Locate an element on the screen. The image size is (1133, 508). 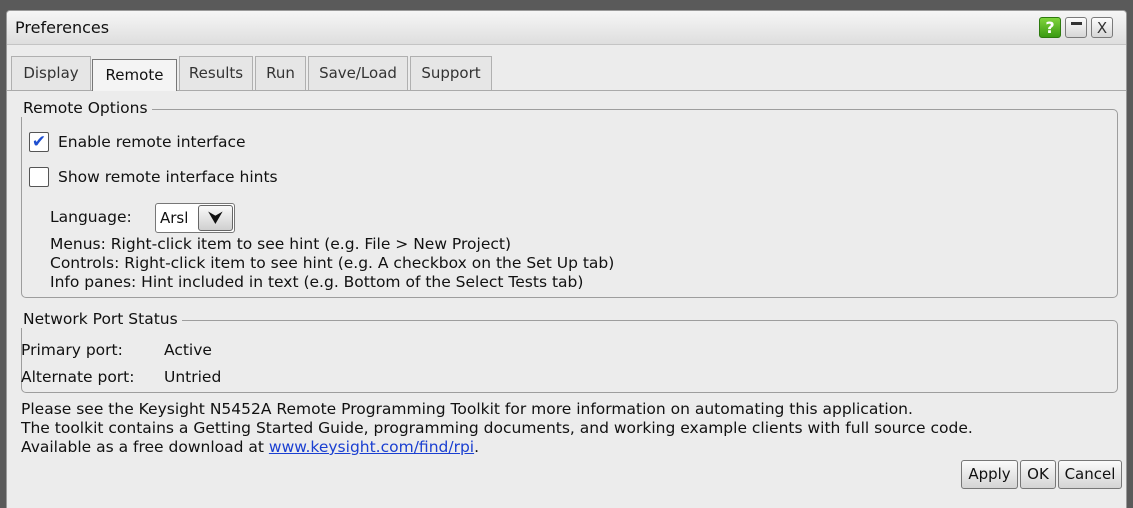
rpi-download-link: www.keysight.com/find/rpi is located at coordinates (371, 447).